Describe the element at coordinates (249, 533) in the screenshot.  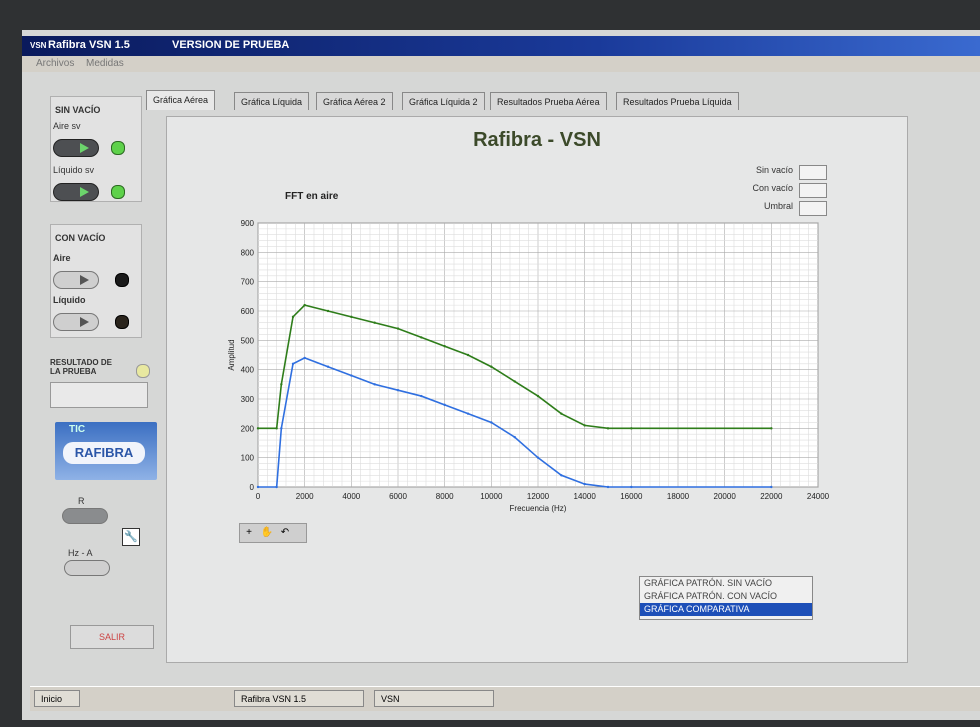
I see `zoom-icon: +` at that location.